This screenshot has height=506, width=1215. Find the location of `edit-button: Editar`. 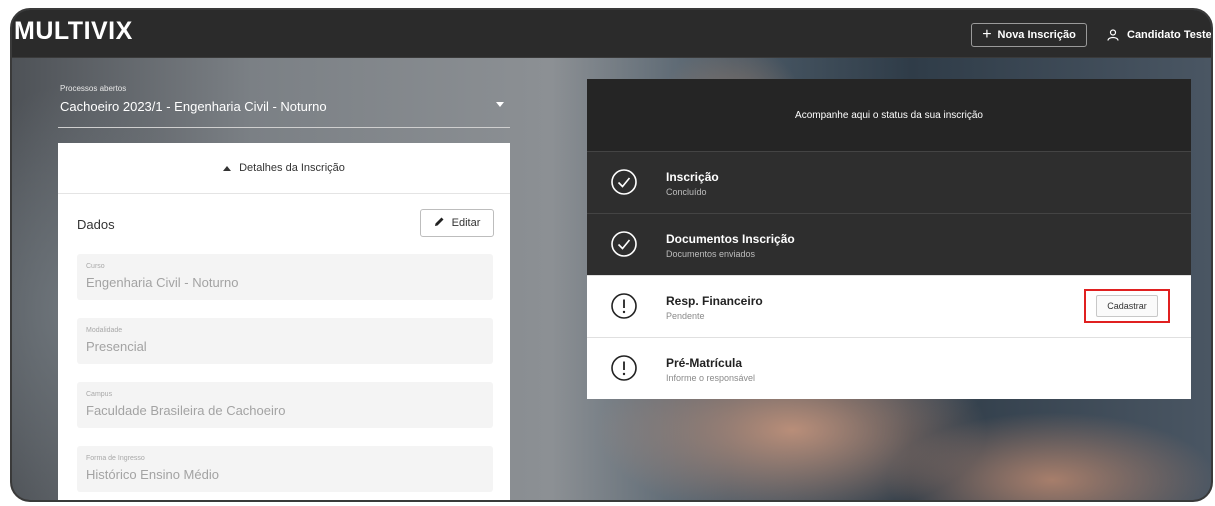

edit-button: Editar is located at coordinates (457, 223).